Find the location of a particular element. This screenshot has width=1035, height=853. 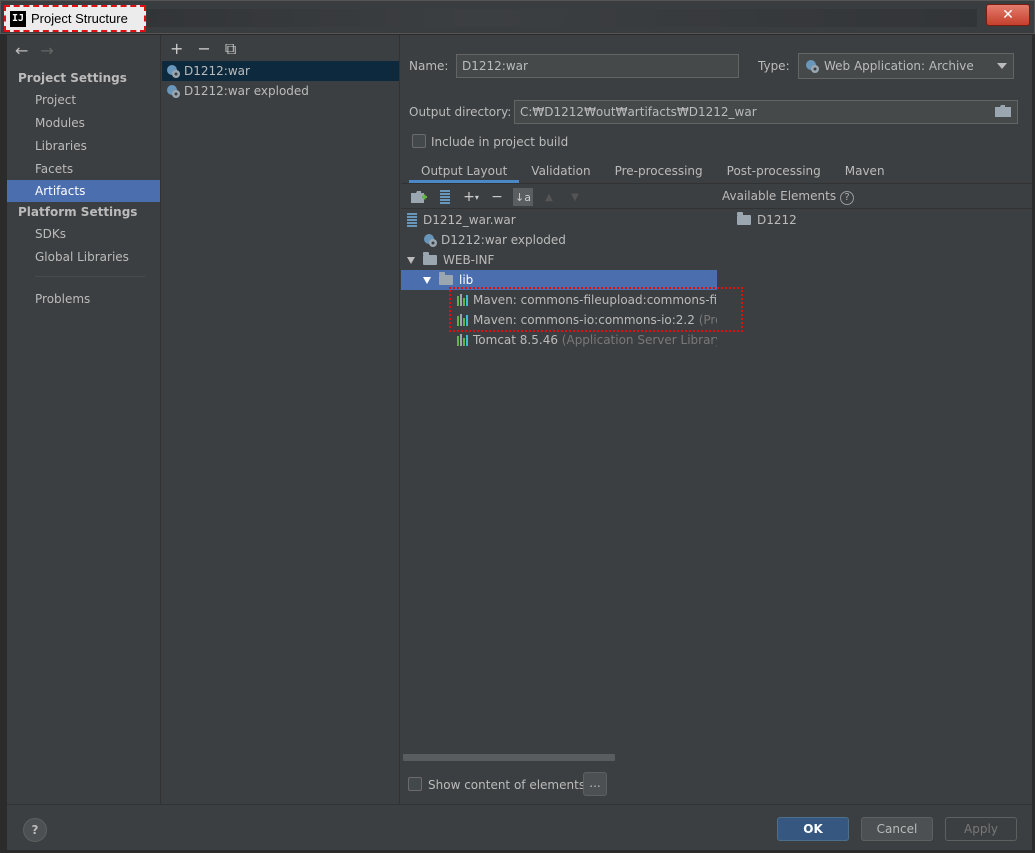

browse-folder-icon is located at coordinates (1003, 111).